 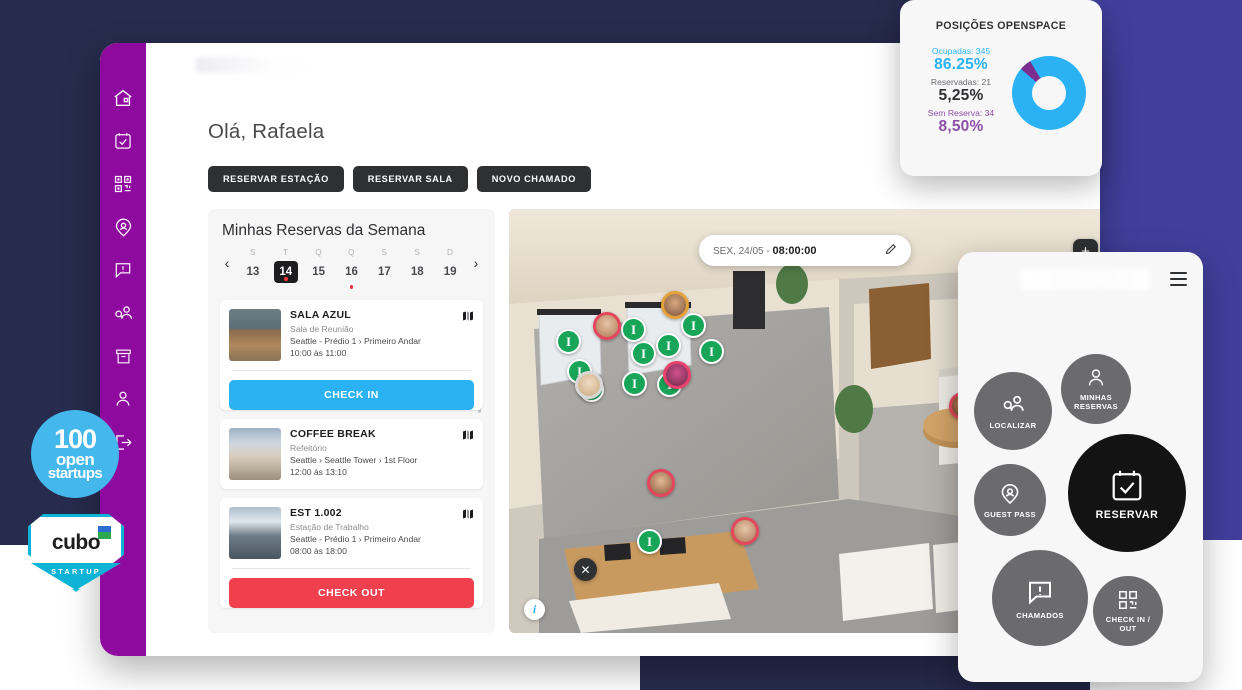 I want to click on week-next-button: ›, so click(x=476, y=263).